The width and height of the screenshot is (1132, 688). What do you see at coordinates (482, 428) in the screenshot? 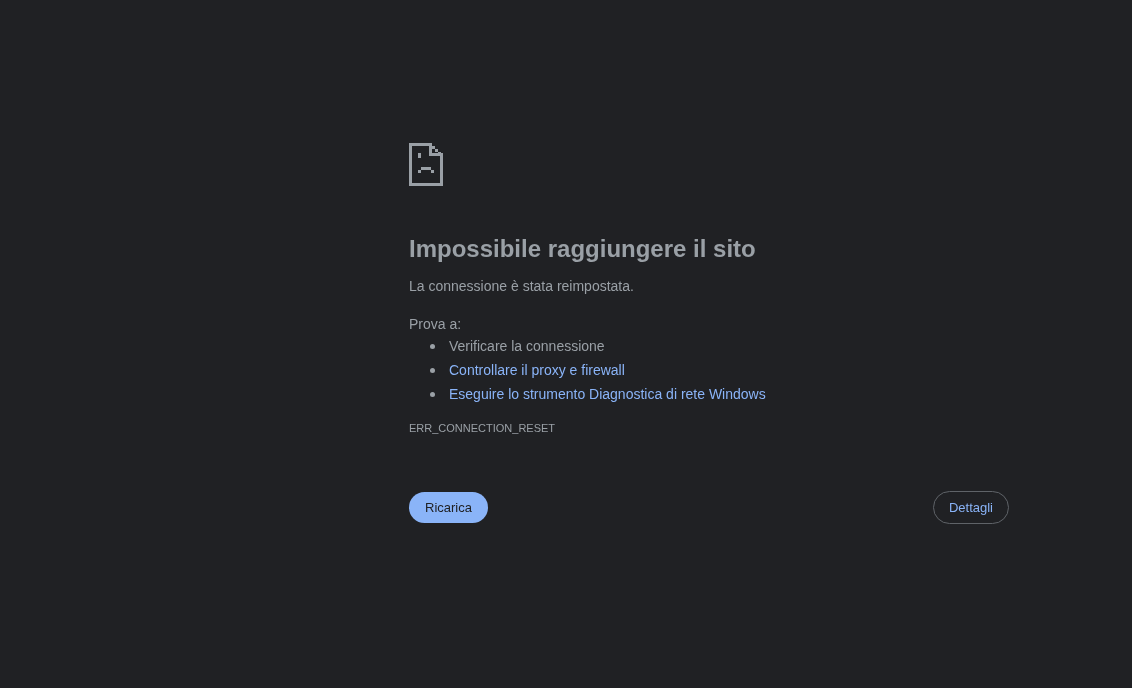
I see `error-code: ERR_CONNECTION_RESET` at bounding box center [482, 428].